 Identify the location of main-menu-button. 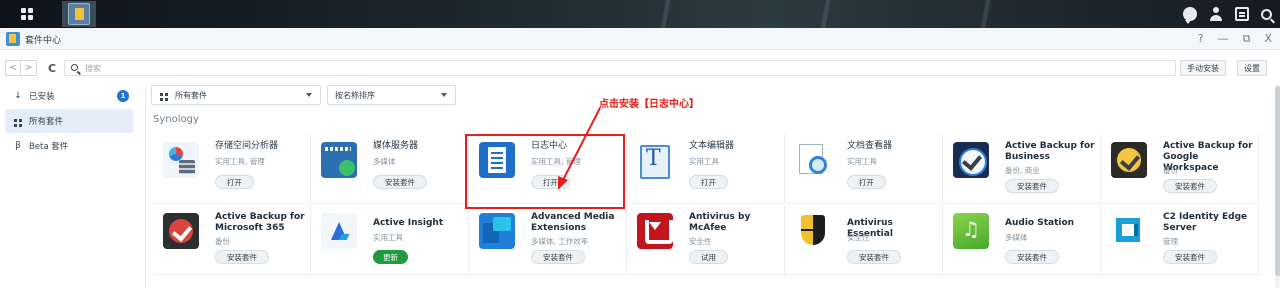
(27, 14).